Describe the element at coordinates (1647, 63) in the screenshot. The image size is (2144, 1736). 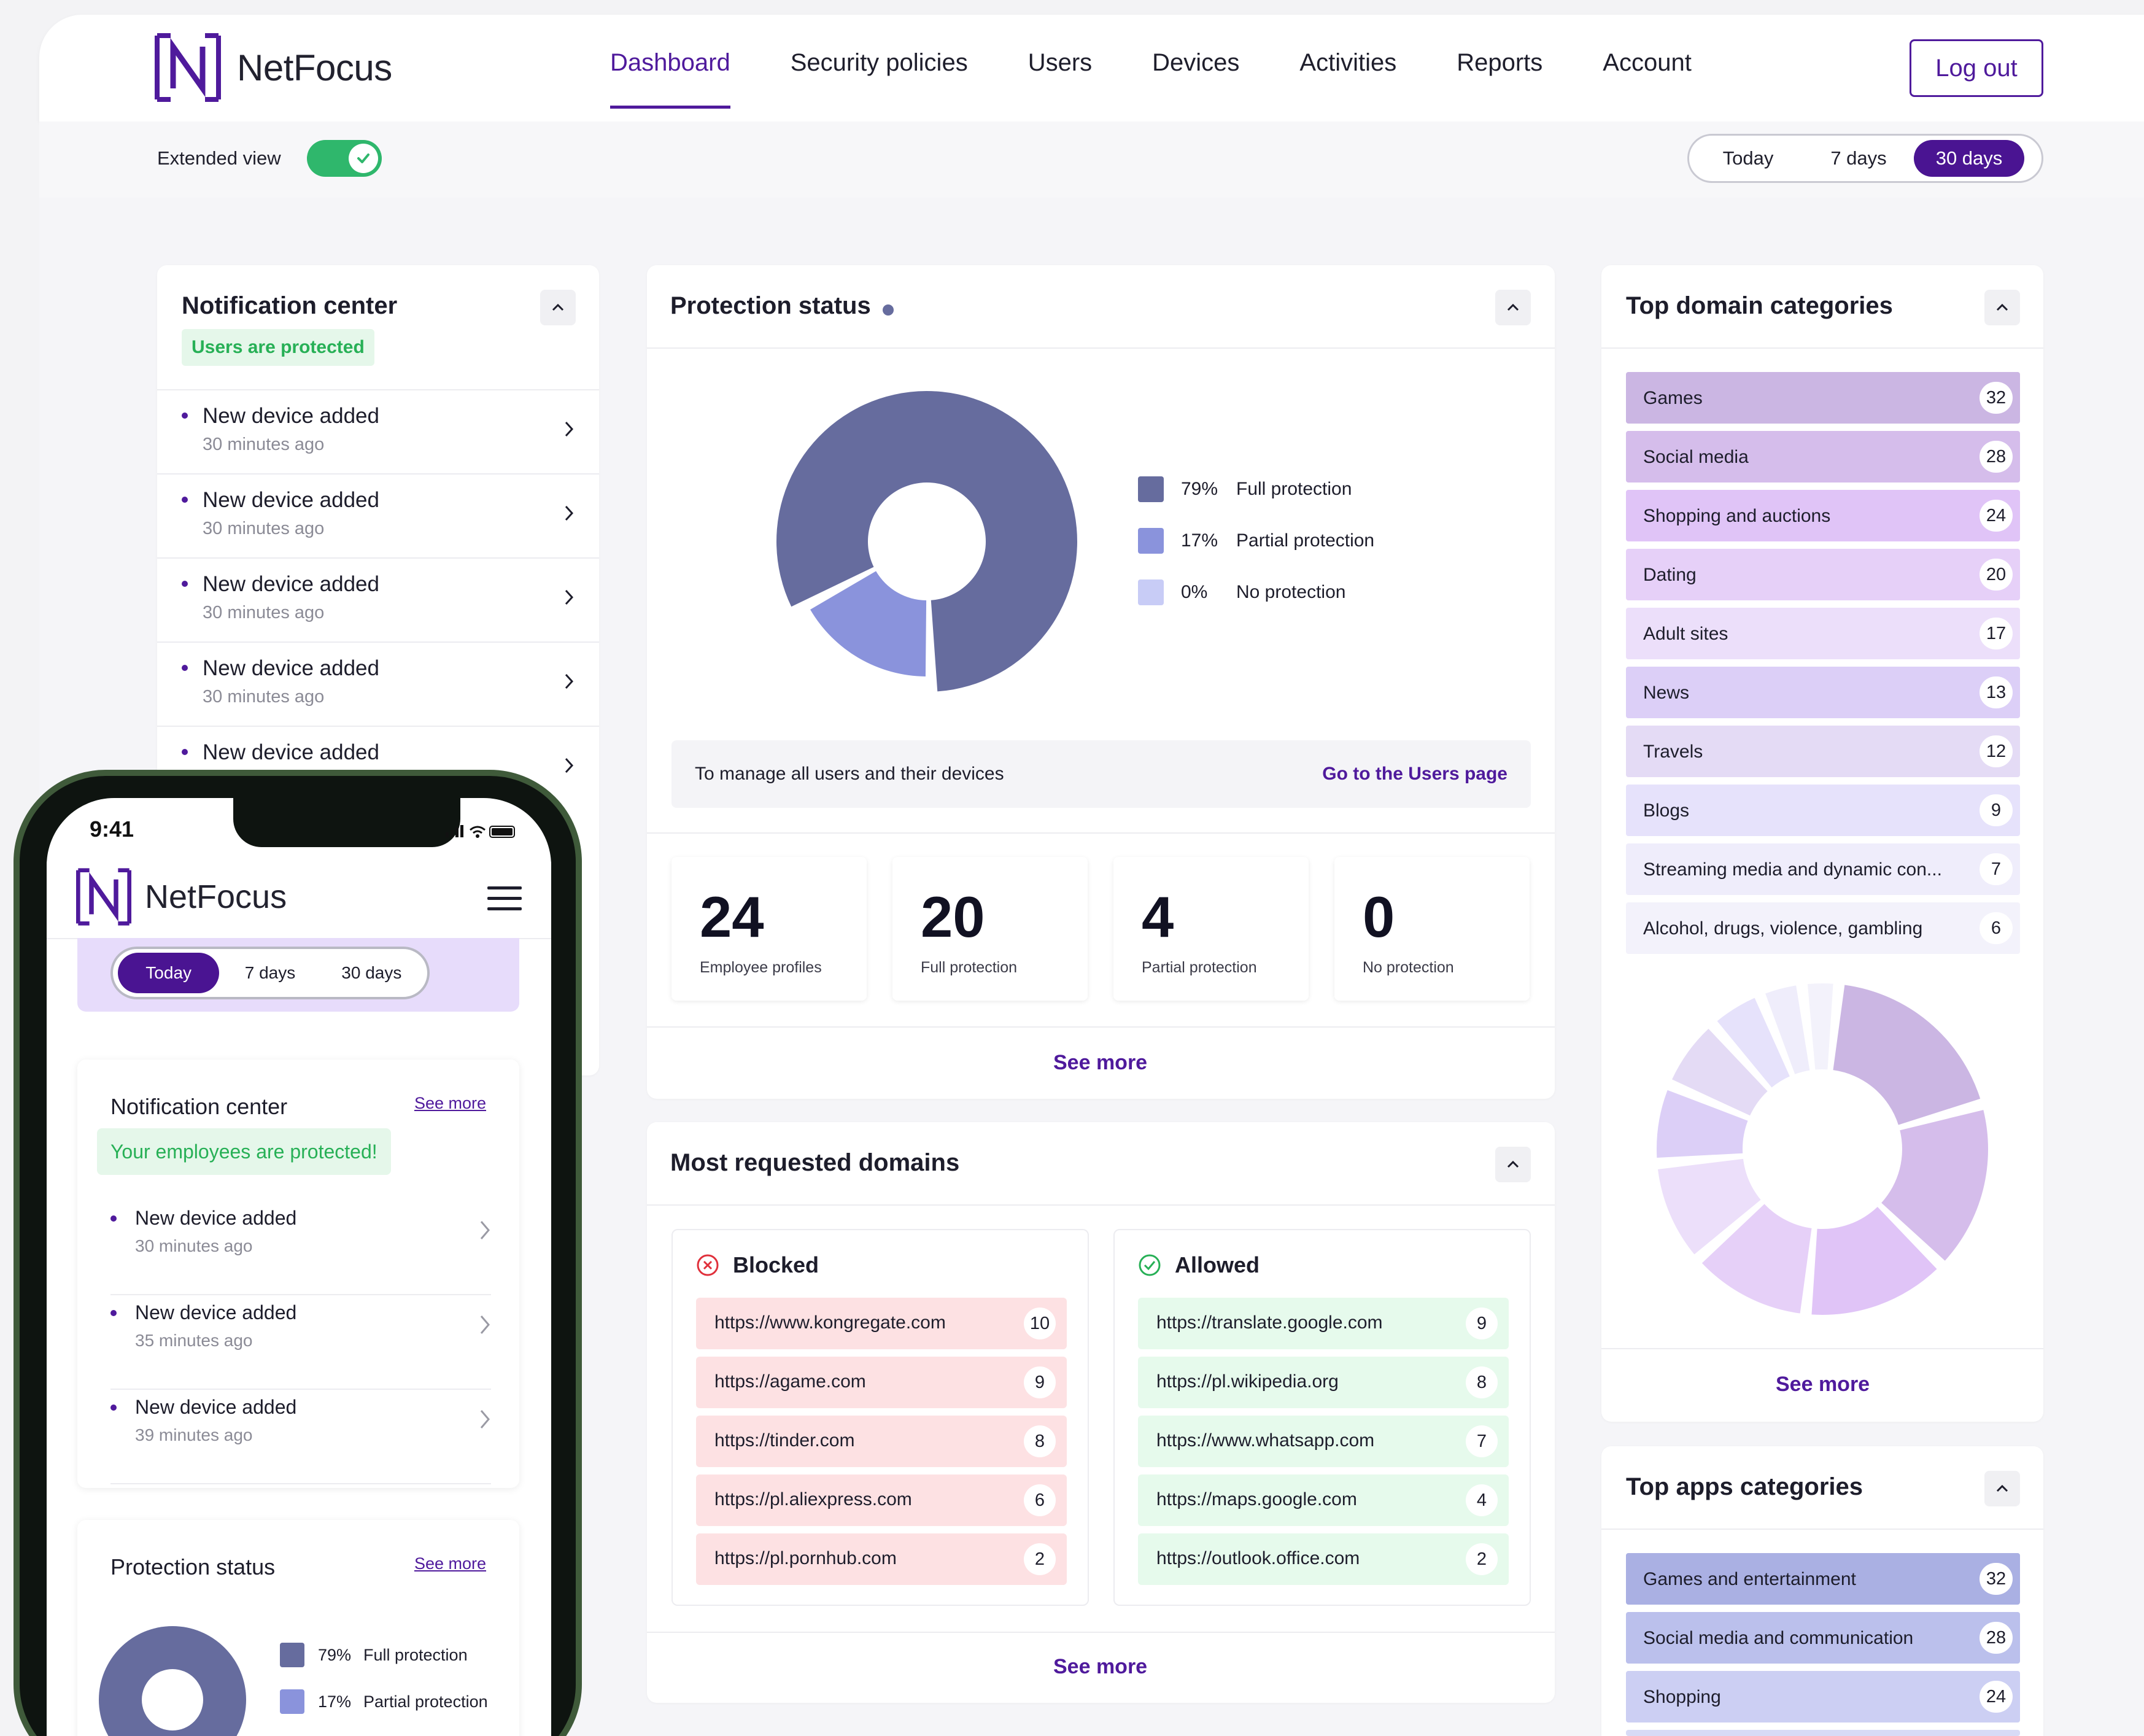
I see `nav-account: Account` at that location.